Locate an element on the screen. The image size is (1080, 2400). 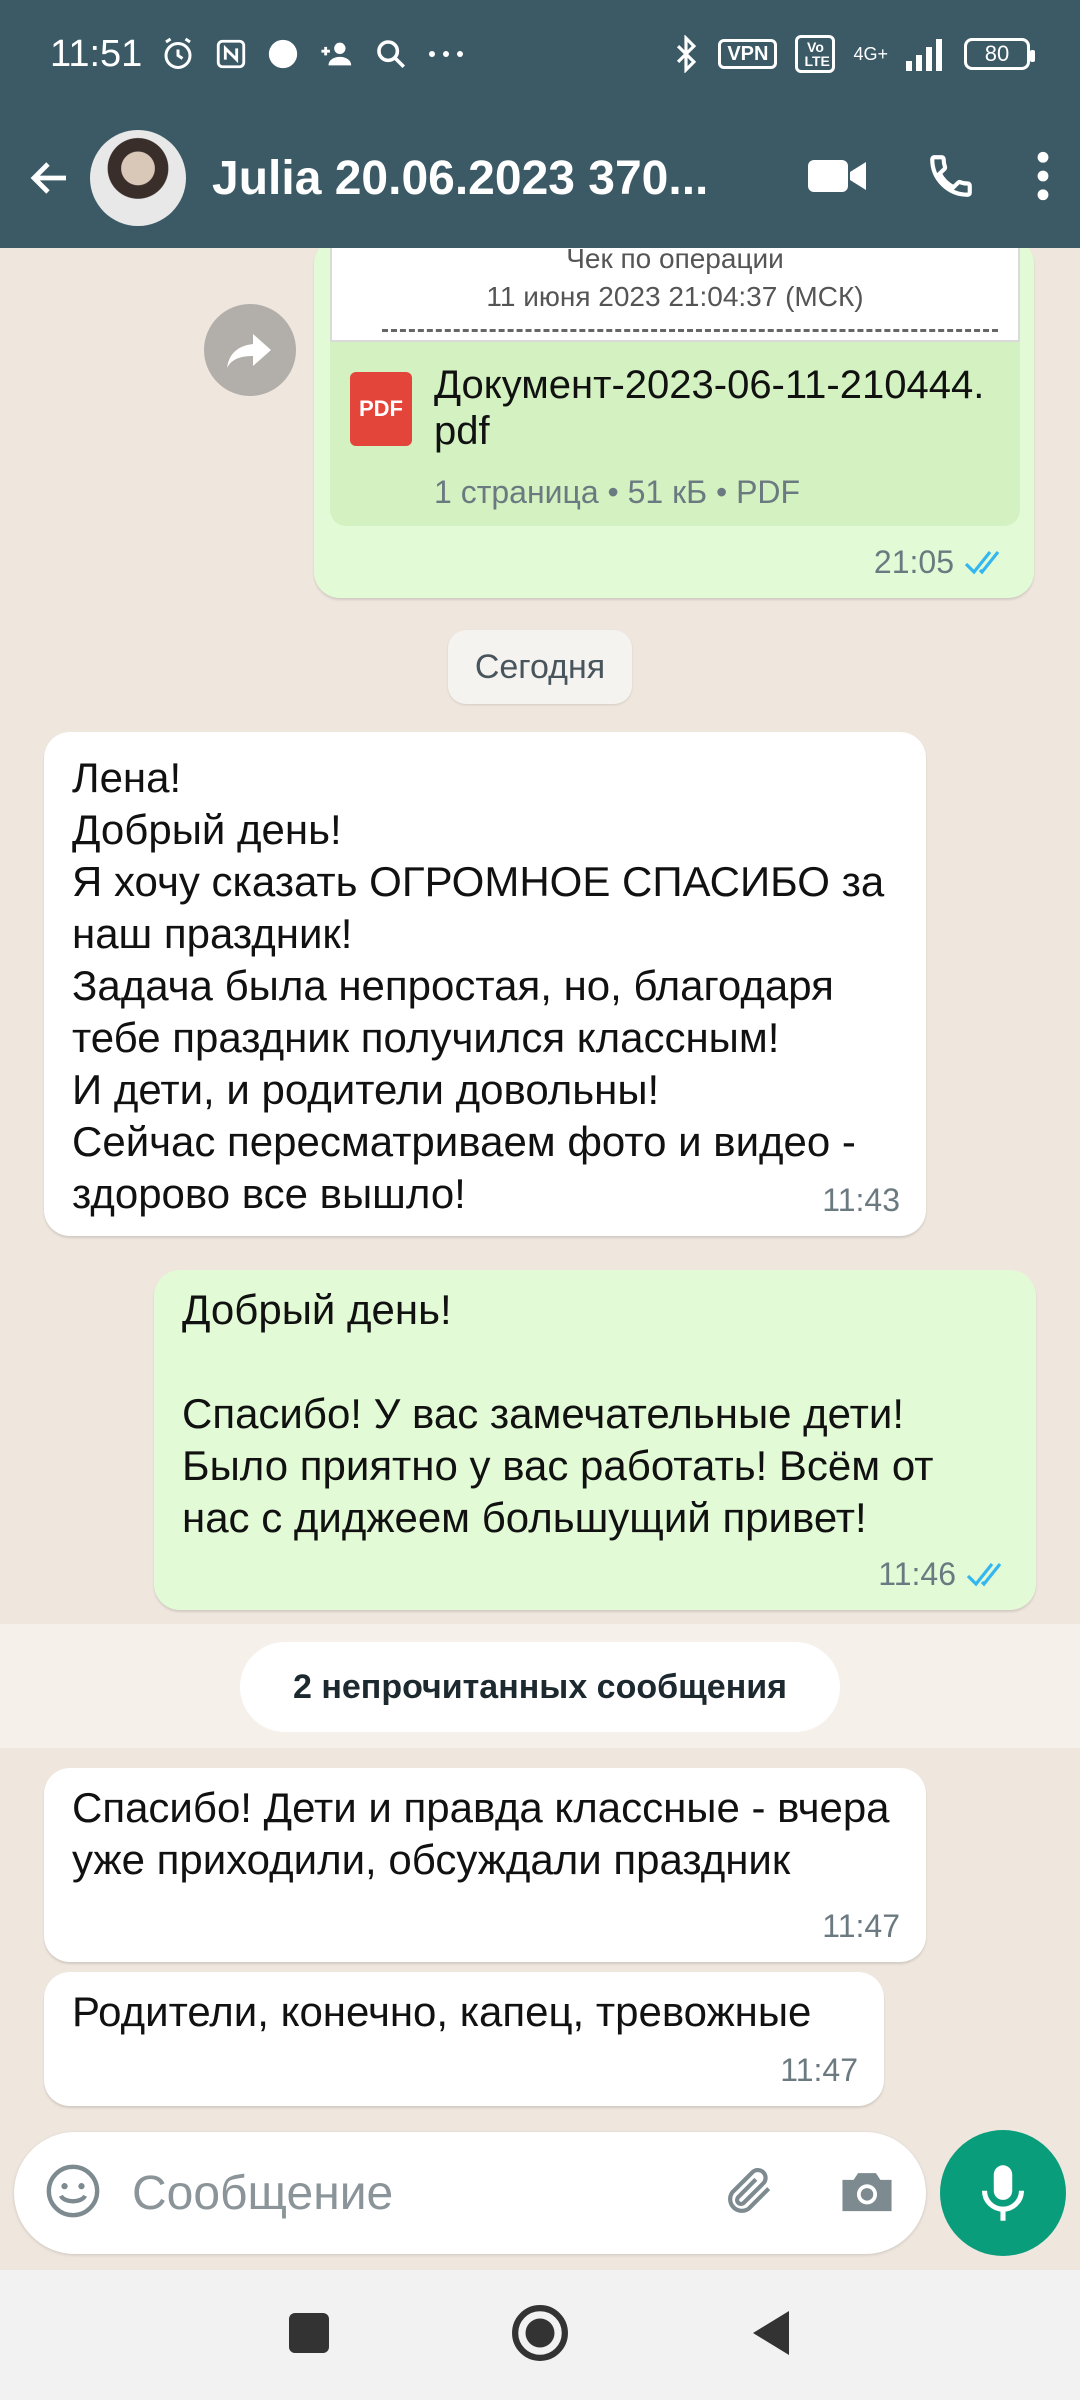
message-meta: 11:43 is located at coordinates (861, 1200).